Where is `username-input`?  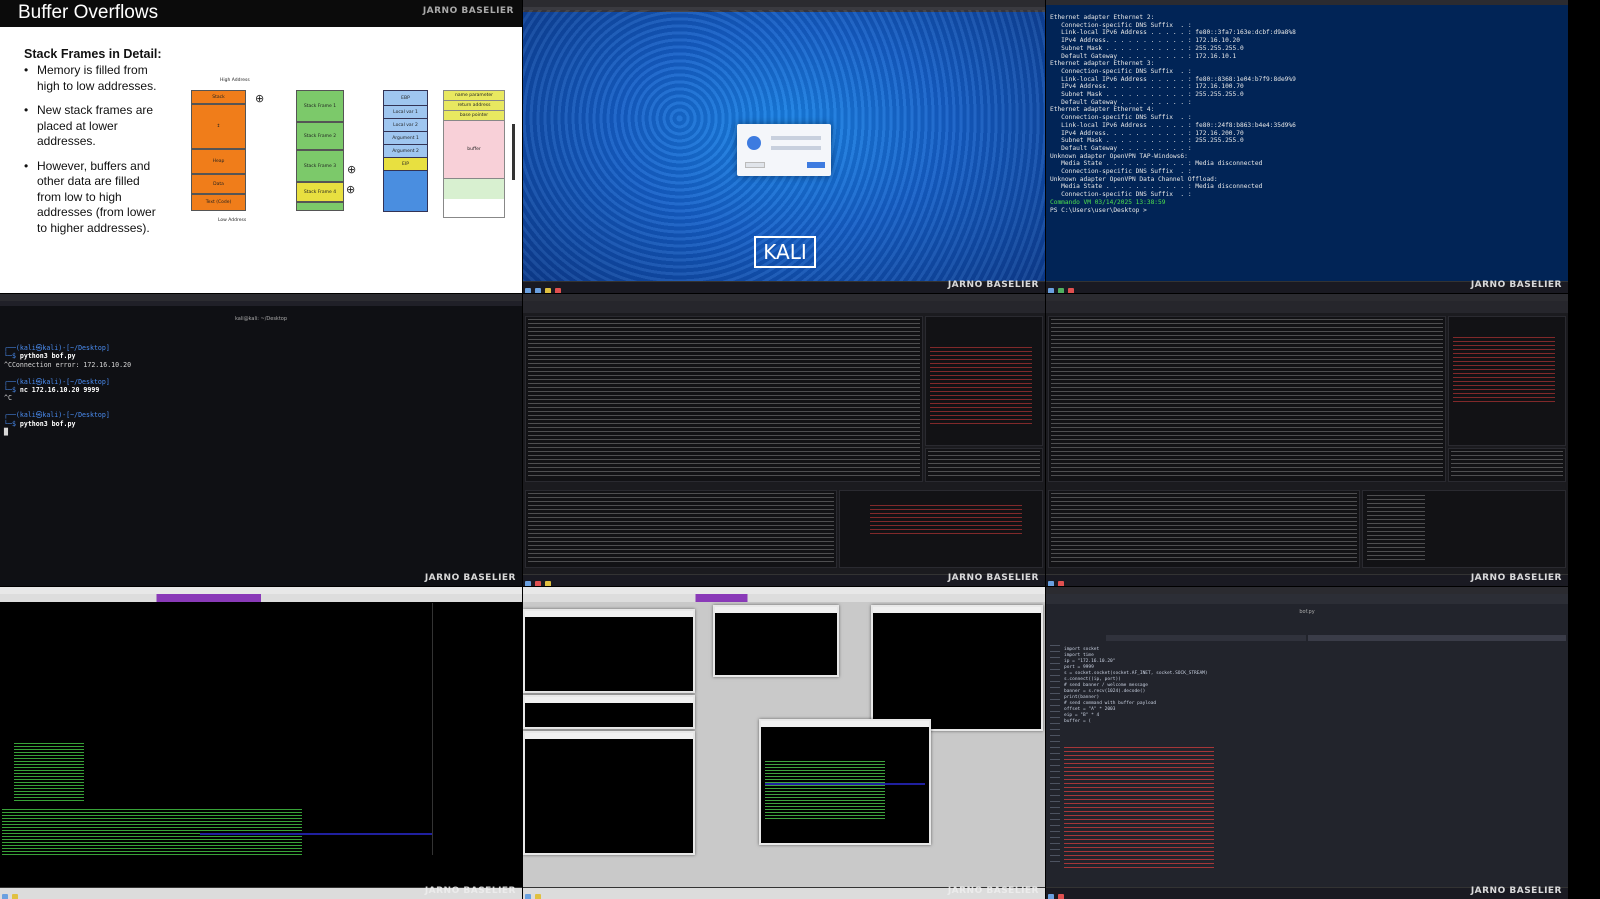 username-input is located at coordinates (796, 138).